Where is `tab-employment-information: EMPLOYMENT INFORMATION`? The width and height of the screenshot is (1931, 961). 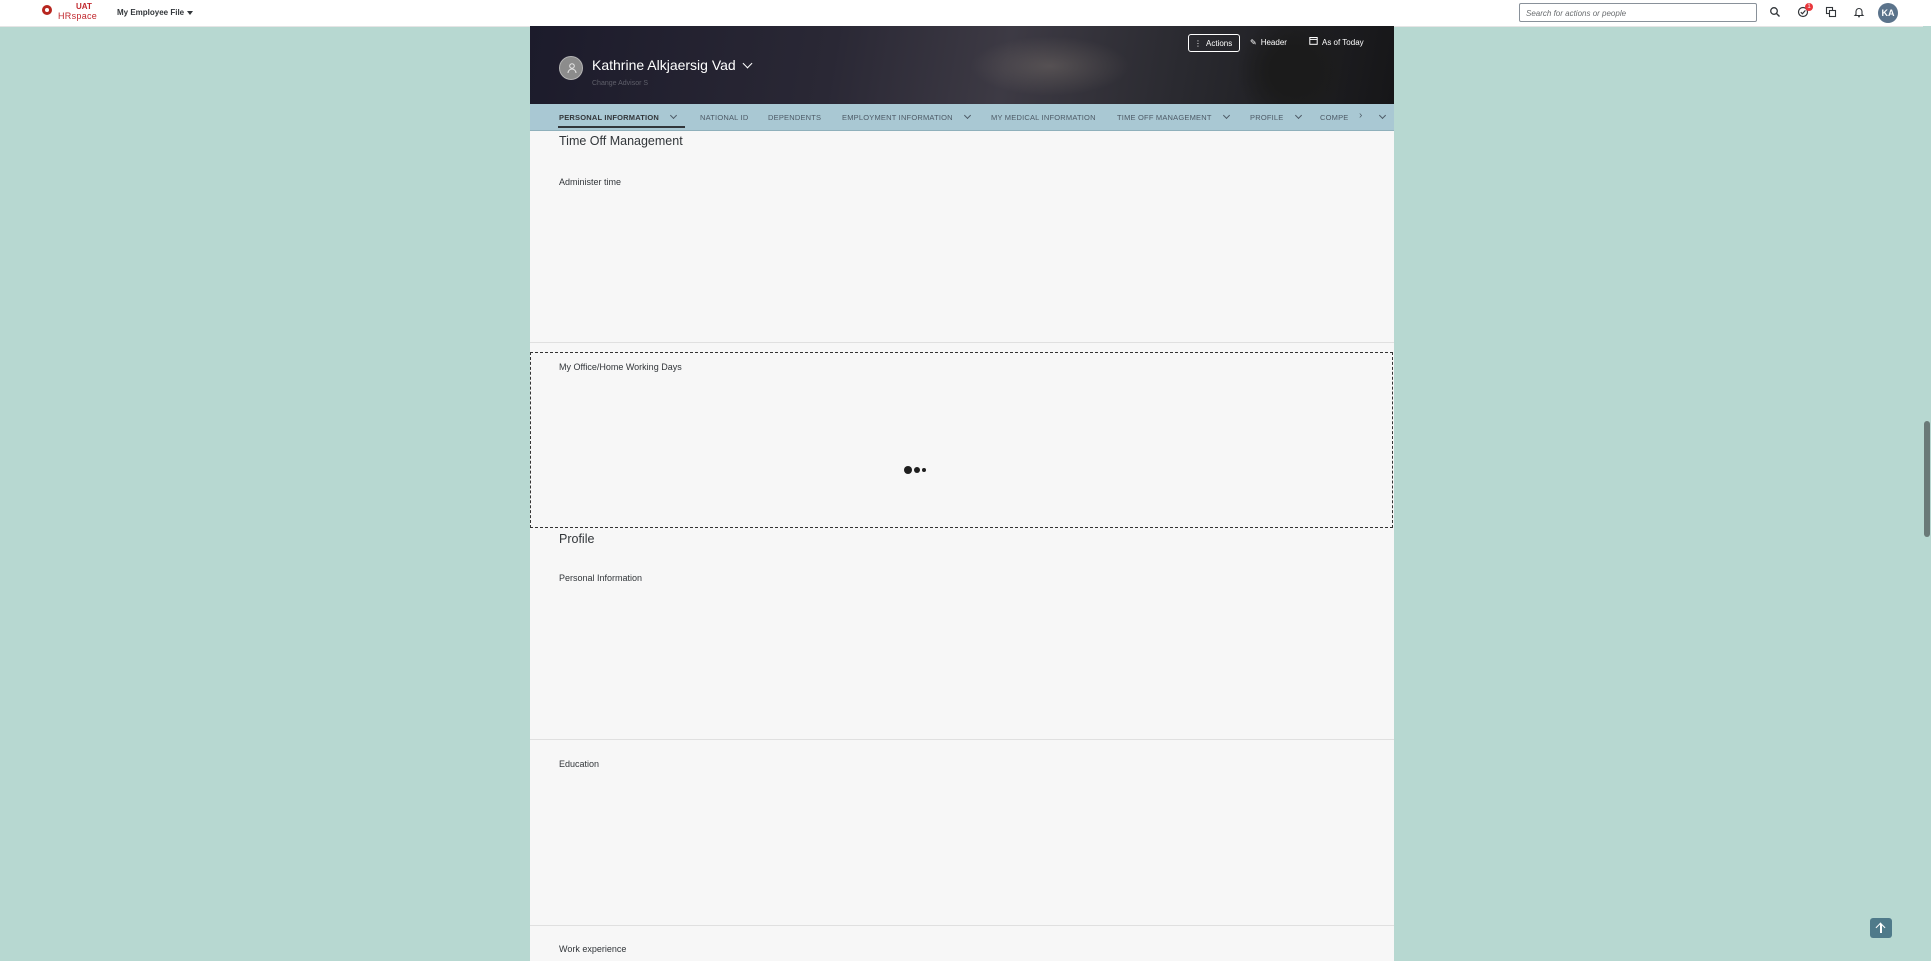
tab-employment-information: EMPLOYMENT INFORMATION is located at coordinates (907, 116).